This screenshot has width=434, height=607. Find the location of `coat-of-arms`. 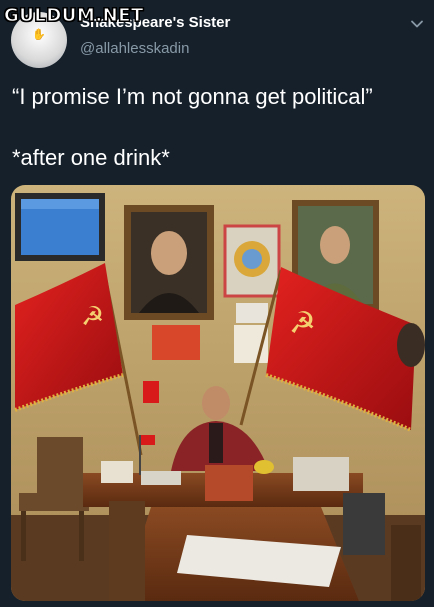

coat-of-arms is located at coordinates (252, 261).